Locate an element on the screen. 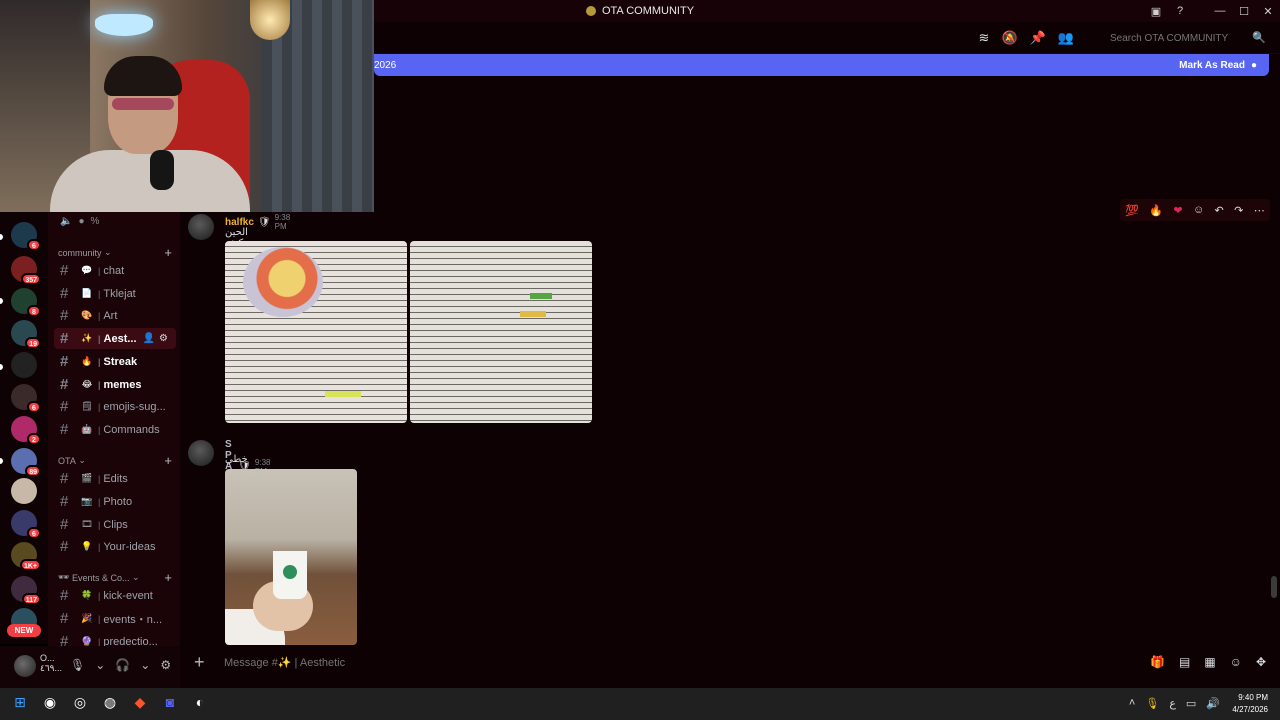 The image size is (1280, 720). apps-icon: ✥ is located at coordinates (1261, 662).